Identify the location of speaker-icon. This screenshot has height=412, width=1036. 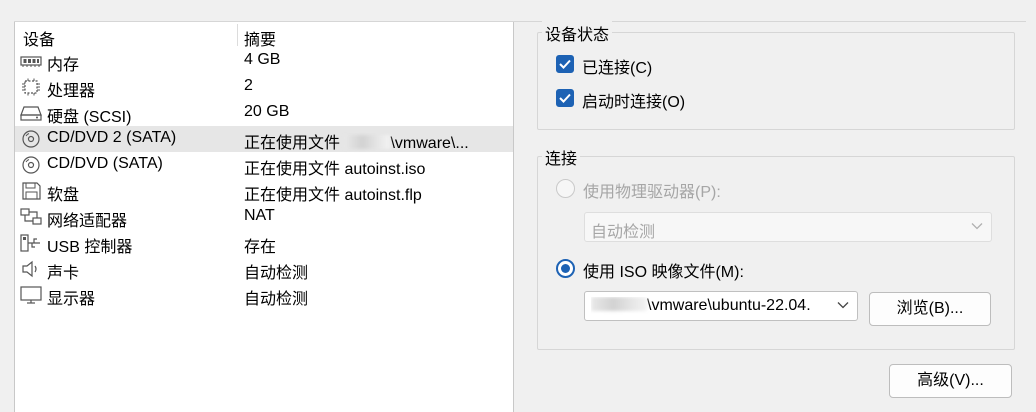
(29, 269).